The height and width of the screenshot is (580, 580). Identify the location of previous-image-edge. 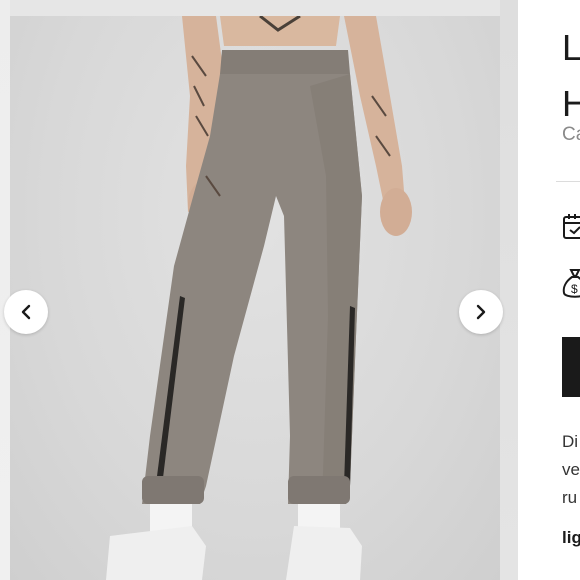
(5, 290).